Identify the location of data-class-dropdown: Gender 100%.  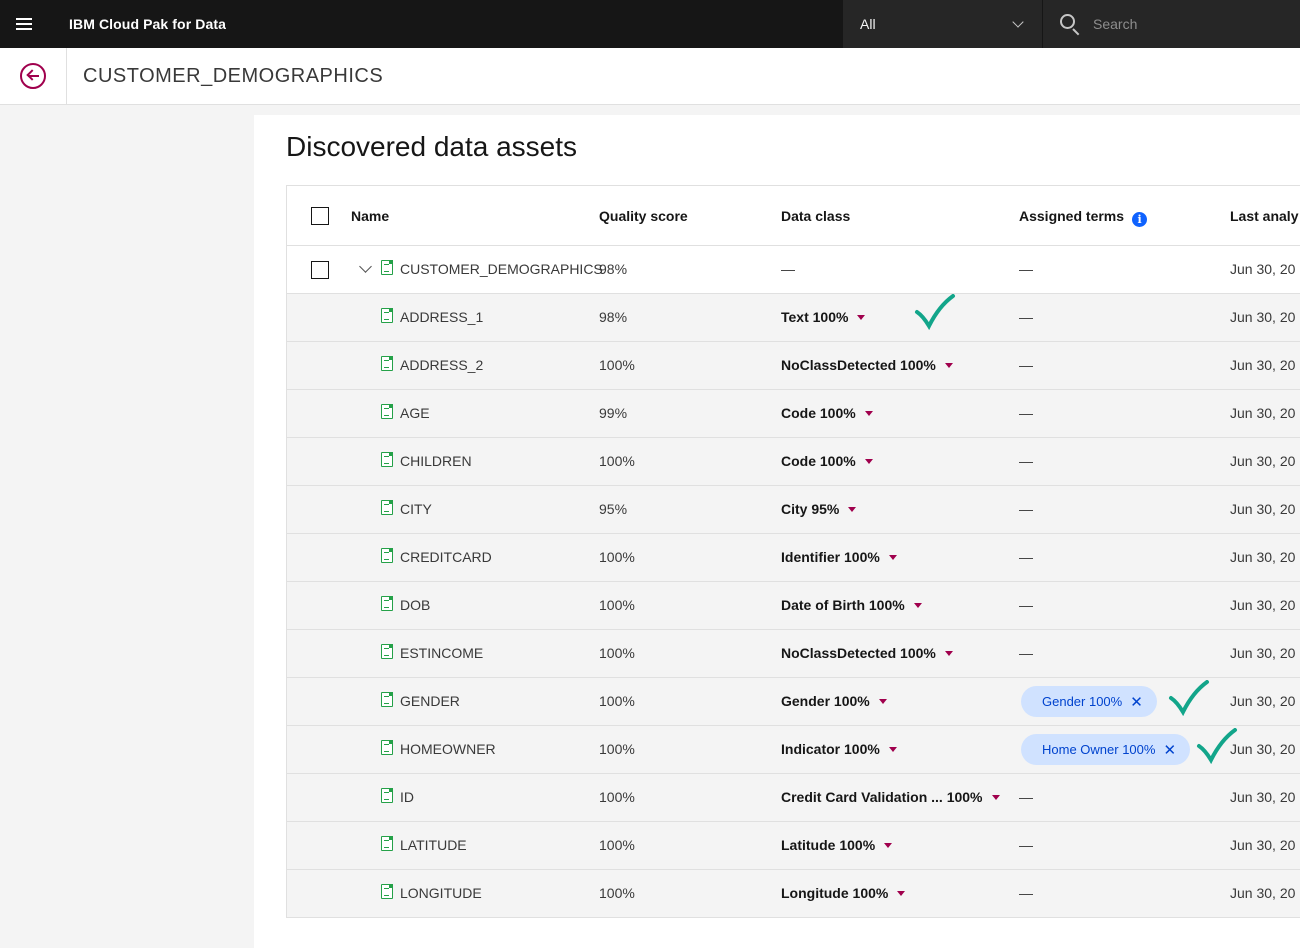
(834, 701).